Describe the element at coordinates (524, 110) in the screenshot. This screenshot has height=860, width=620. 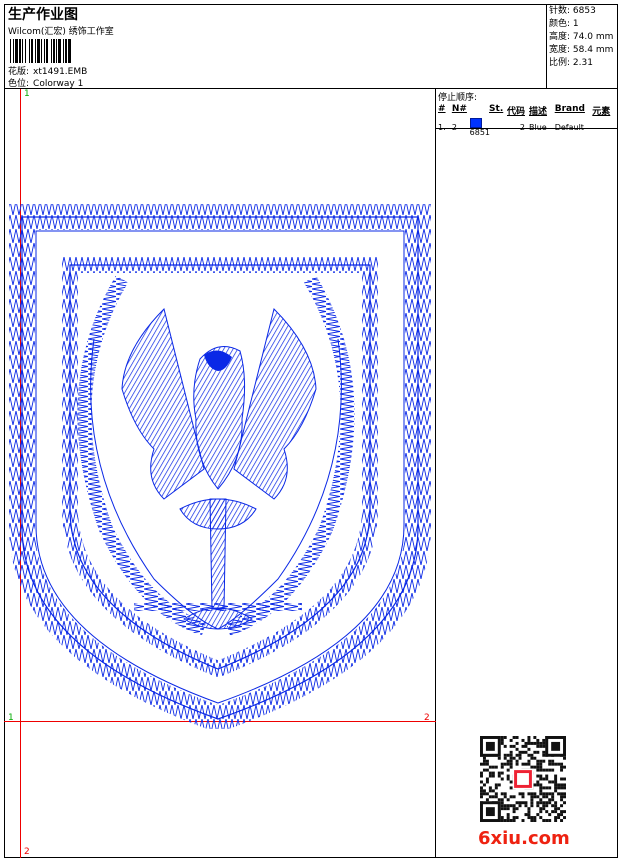
I see `stop-sequence-header: # N# St. 代码 描述 Brand 元素` at that location.